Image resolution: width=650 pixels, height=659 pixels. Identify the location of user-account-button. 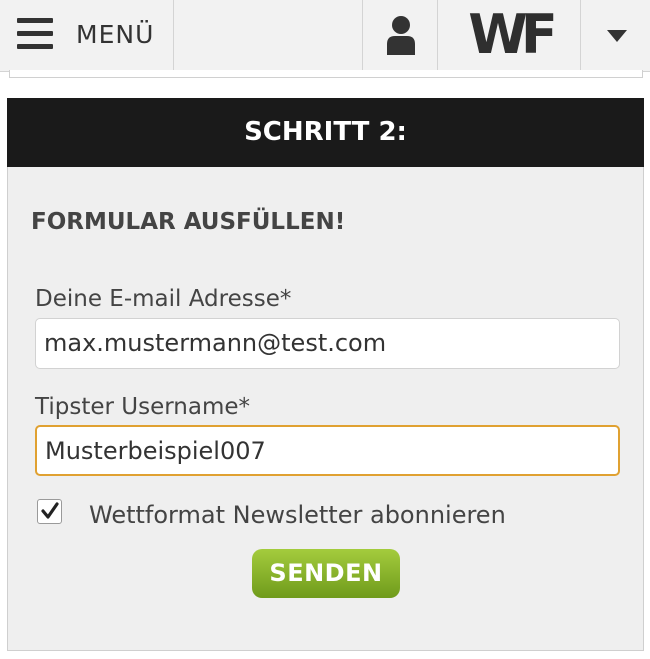
(400, 36).